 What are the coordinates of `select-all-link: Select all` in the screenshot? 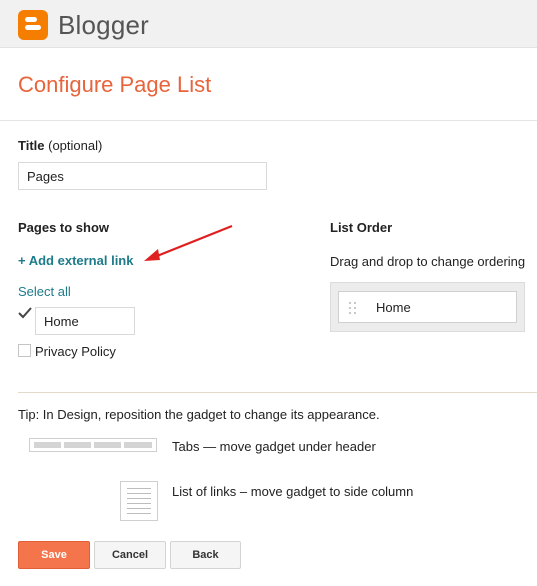 It's located at (44, 291).